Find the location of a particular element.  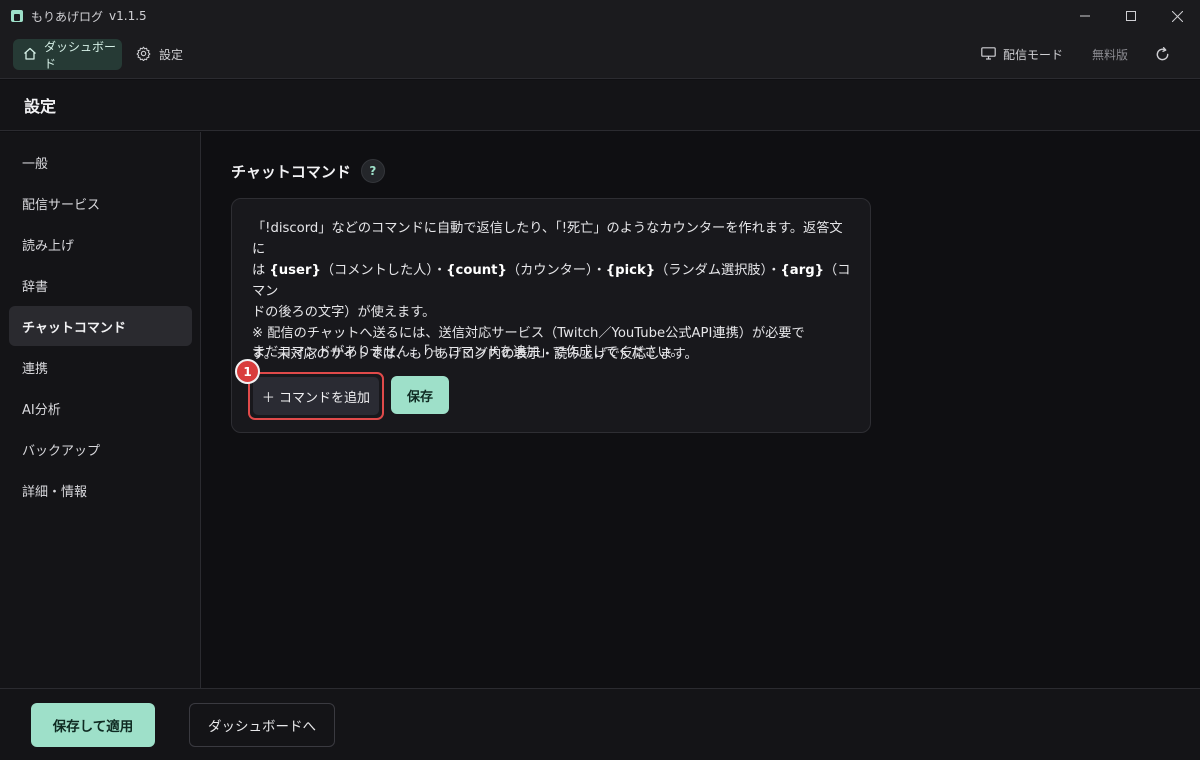

desc-text: （カウンター）・ is located at coordinates (556, 270).